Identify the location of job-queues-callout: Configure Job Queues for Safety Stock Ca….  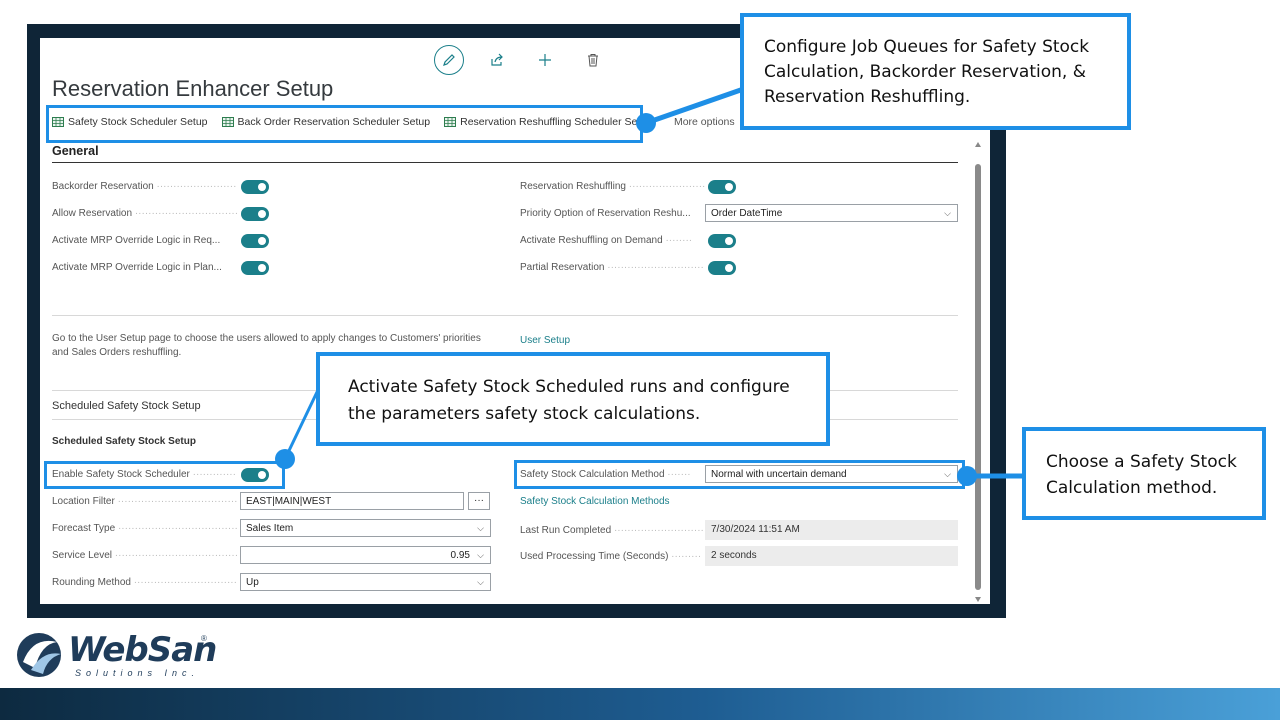
(935, 71).